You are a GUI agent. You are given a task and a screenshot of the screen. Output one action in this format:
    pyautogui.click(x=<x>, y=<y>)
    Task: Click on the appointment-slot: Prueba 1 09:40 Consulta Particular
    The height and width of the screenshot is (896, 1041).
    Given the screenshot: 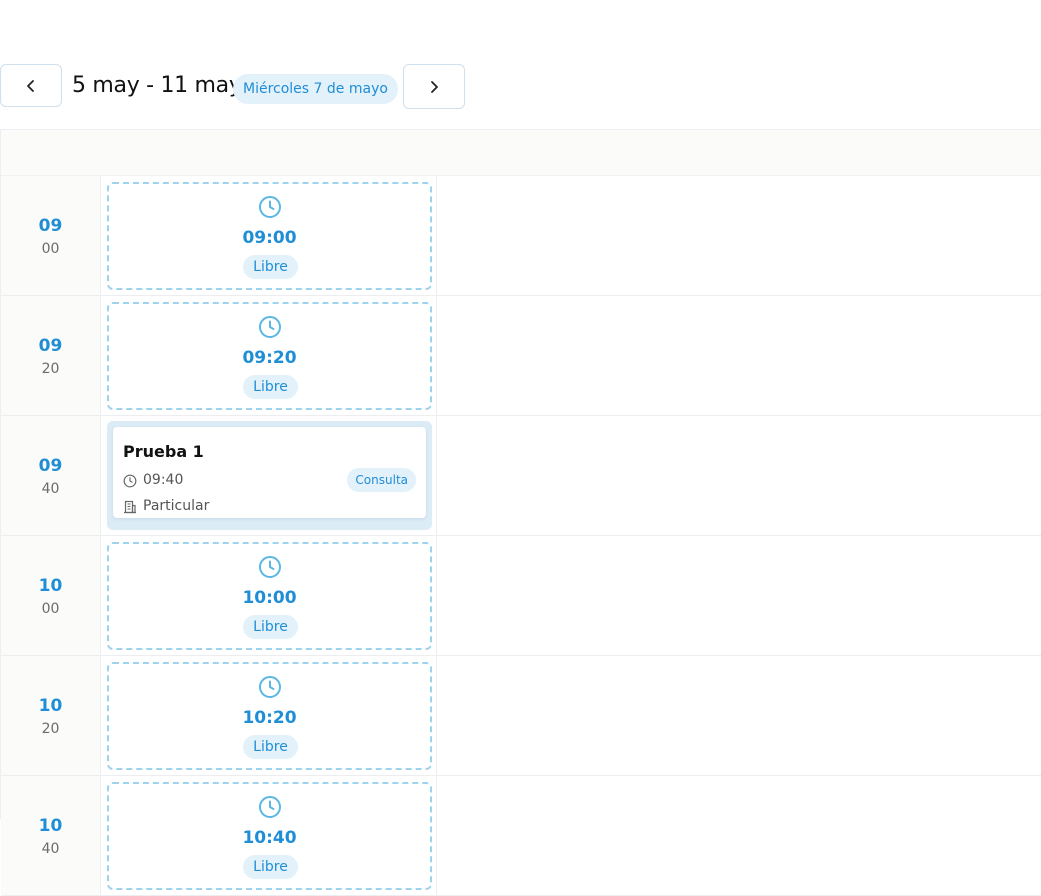 What is the action you would take?
    pyautogui.click(x=269, y=475)
    